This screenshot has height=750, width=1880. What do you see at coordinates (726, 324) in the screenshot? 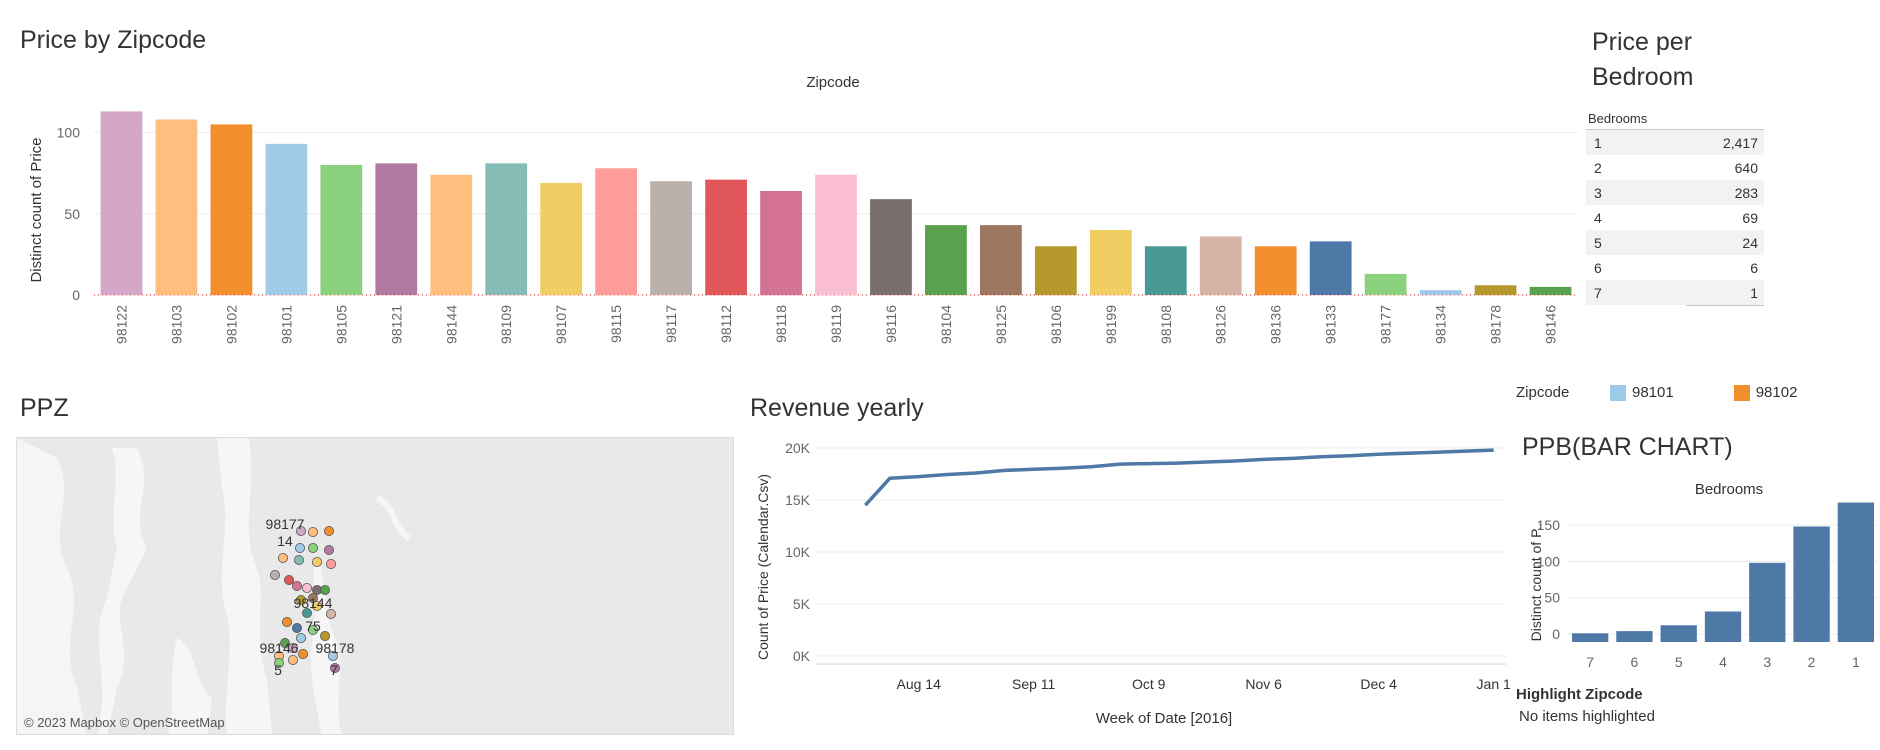
I see `zipcode-tick-label: 98112` at bounding box center [726, 324].